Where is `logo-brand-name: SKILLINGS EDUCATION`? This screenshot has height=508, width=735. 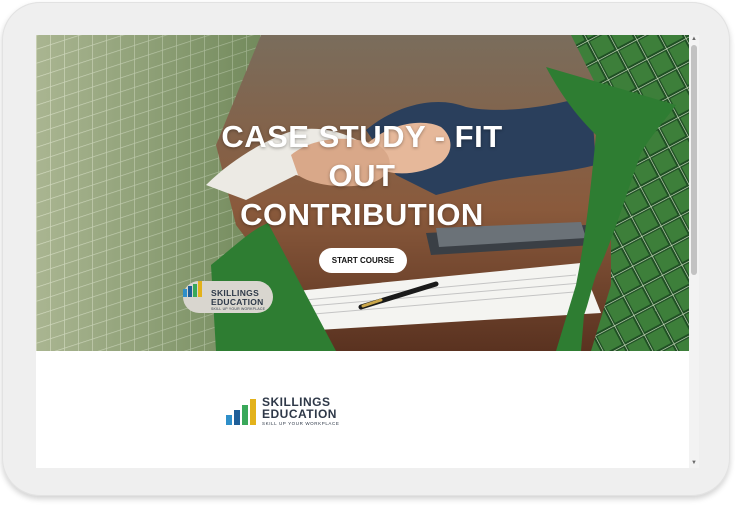 logo-brand-name: SKILLINGS EDUCATION is located at coordinates (299, 408).